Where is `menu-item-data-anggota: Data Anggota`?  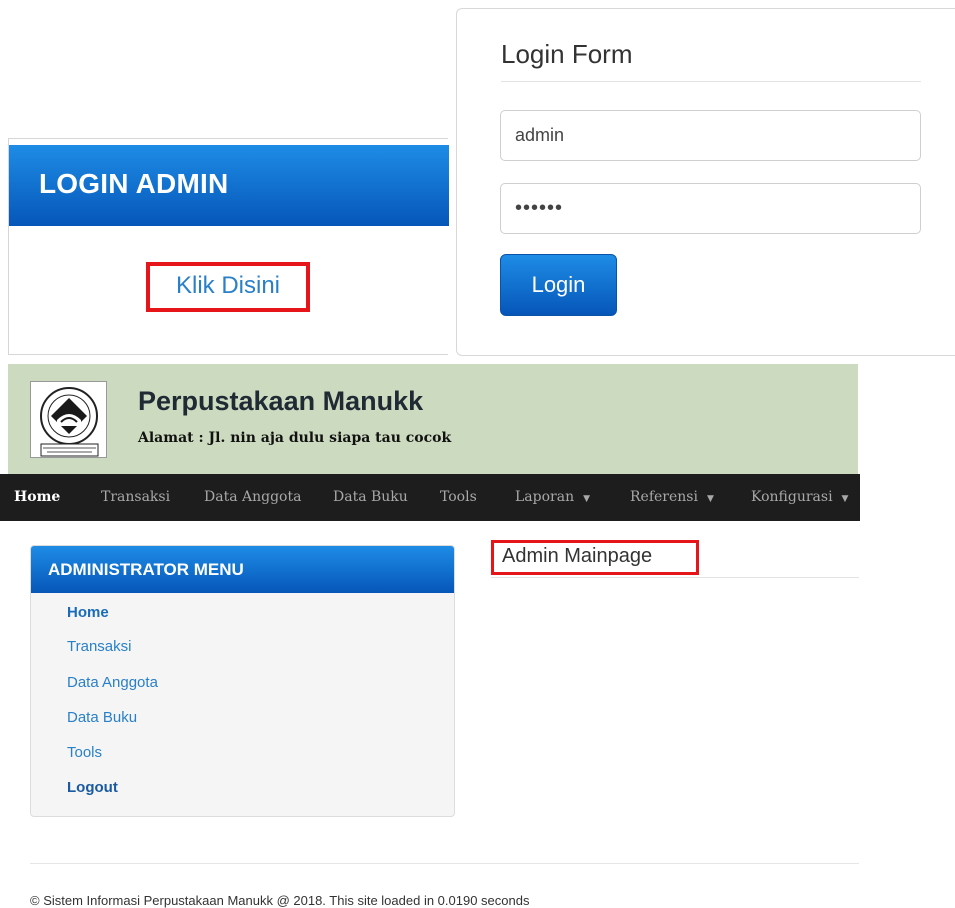
menu-item-data-anggota: Data Anggota is located at coordinates (112, 682).